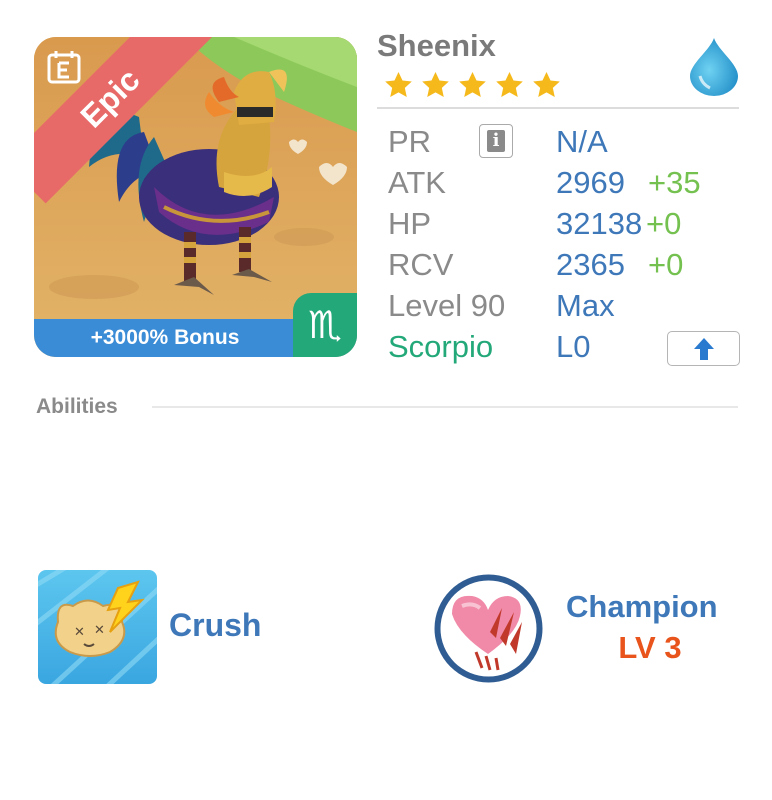 This screenshot has width=772, height=800. What do you see at coordinates (664, 223) in the screenshot?
I see `hp-bonus: +0` at bounding box center [664, 223].